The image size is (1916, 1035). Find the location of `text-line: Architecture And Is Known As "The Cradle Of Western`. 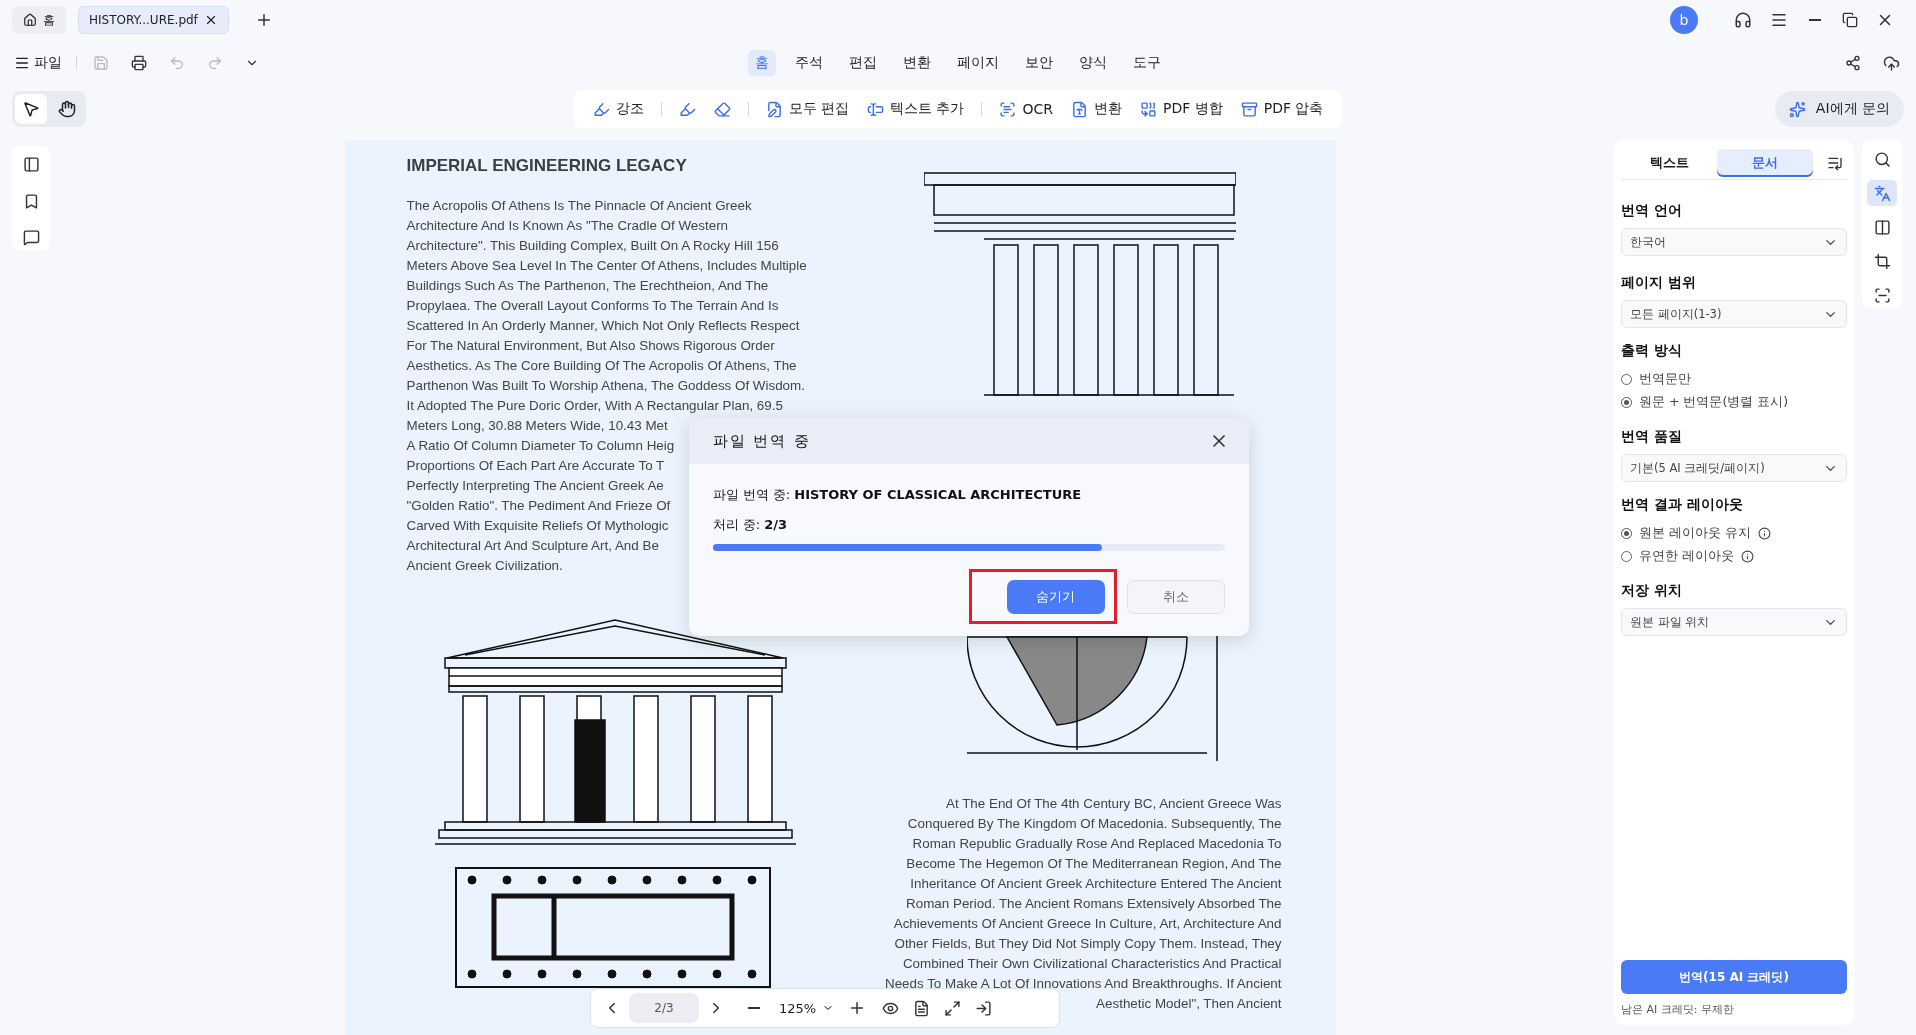

text-line: Architecture And Is Known As "The Cradle Of Western is located at coordinates (567, 226).